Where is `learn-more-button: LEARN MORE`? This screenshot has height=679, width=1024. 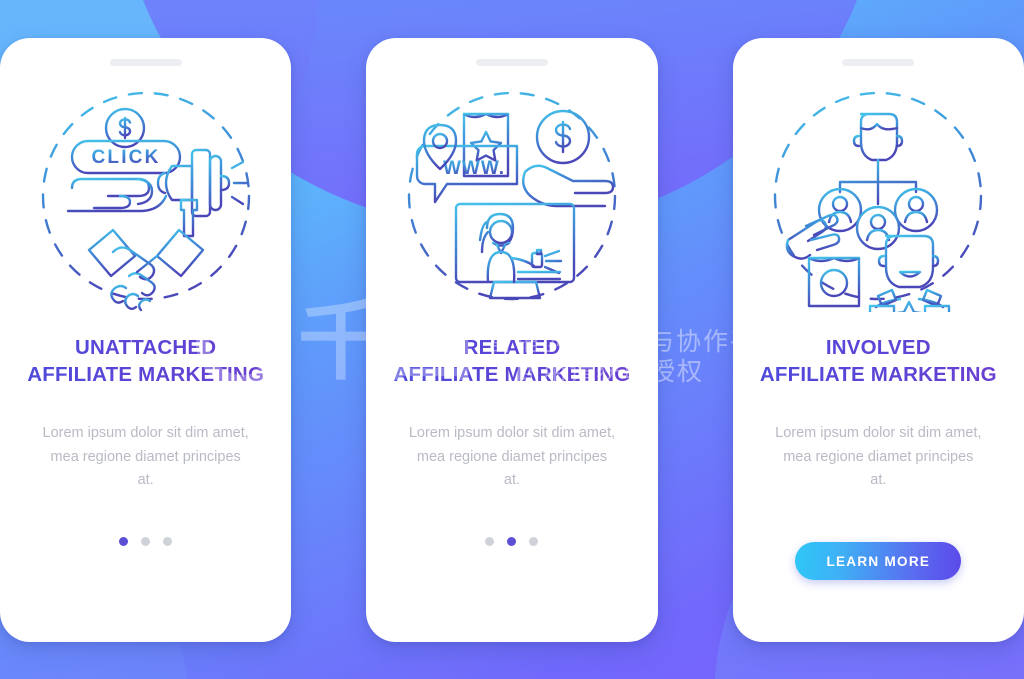
learn-more-button: LEARN MORE is located at coordinates (878, 561).